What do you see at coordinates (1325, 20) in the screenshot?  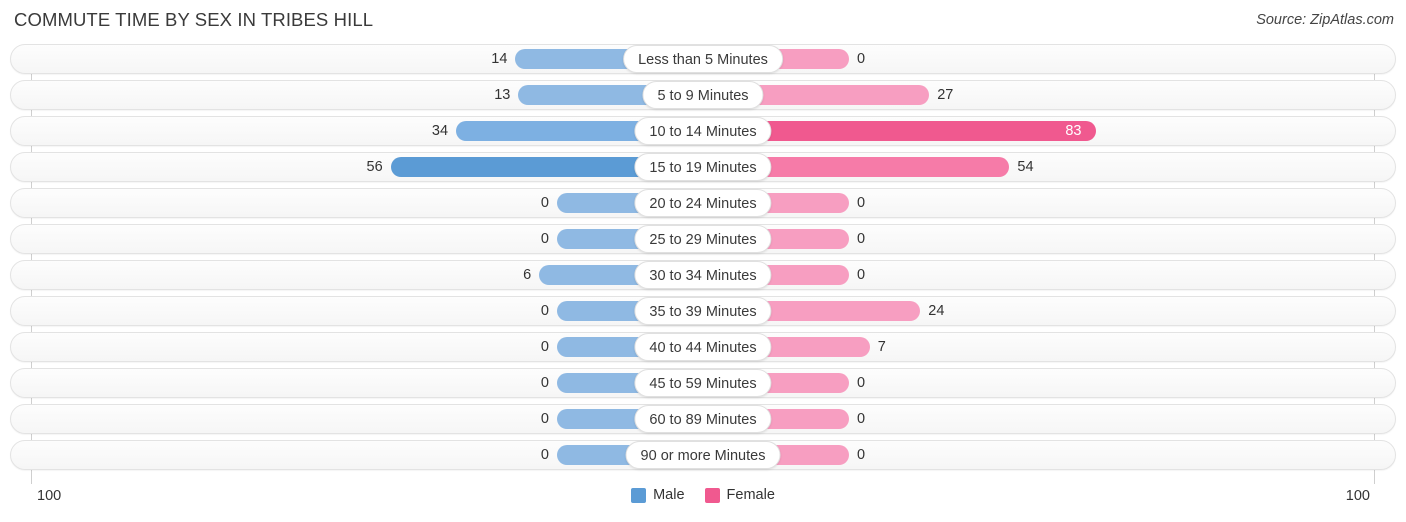 I see `source-attribution: Source: ZipAtlas.com` at bounding box center [1325, 20].